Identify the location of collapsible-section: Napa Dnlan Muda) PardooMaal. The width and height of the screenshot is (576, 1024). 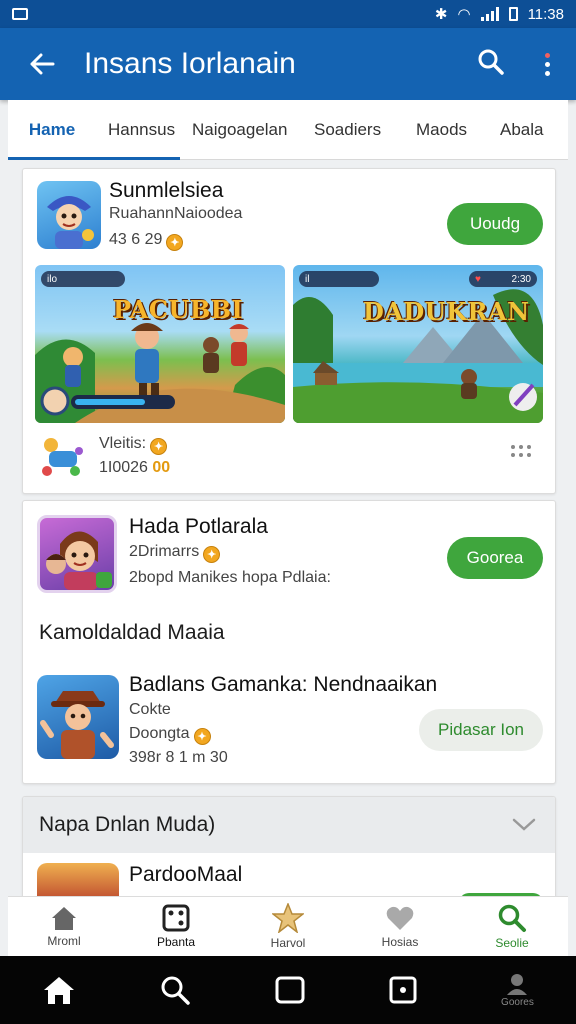
(289, 851).